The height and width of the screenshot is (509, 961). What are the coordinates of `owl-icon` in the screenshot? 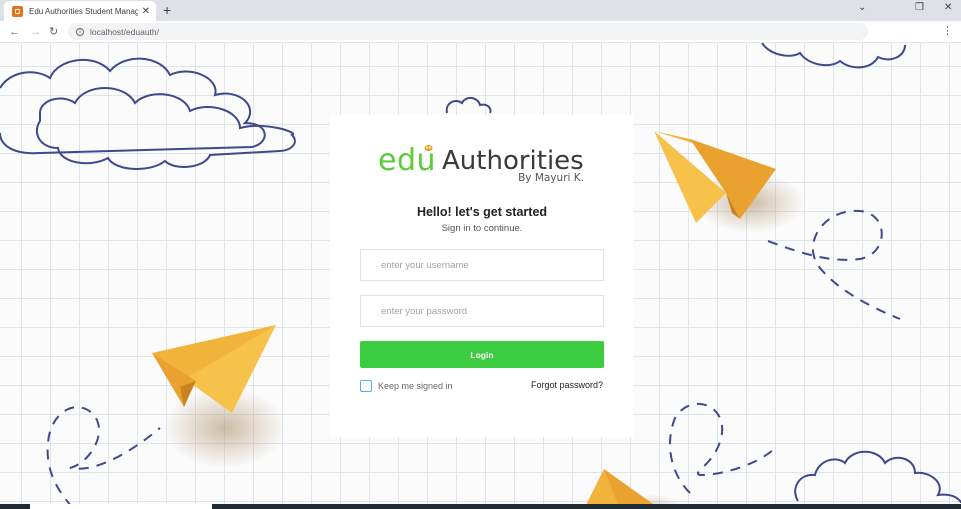 It's located at (428, 148).